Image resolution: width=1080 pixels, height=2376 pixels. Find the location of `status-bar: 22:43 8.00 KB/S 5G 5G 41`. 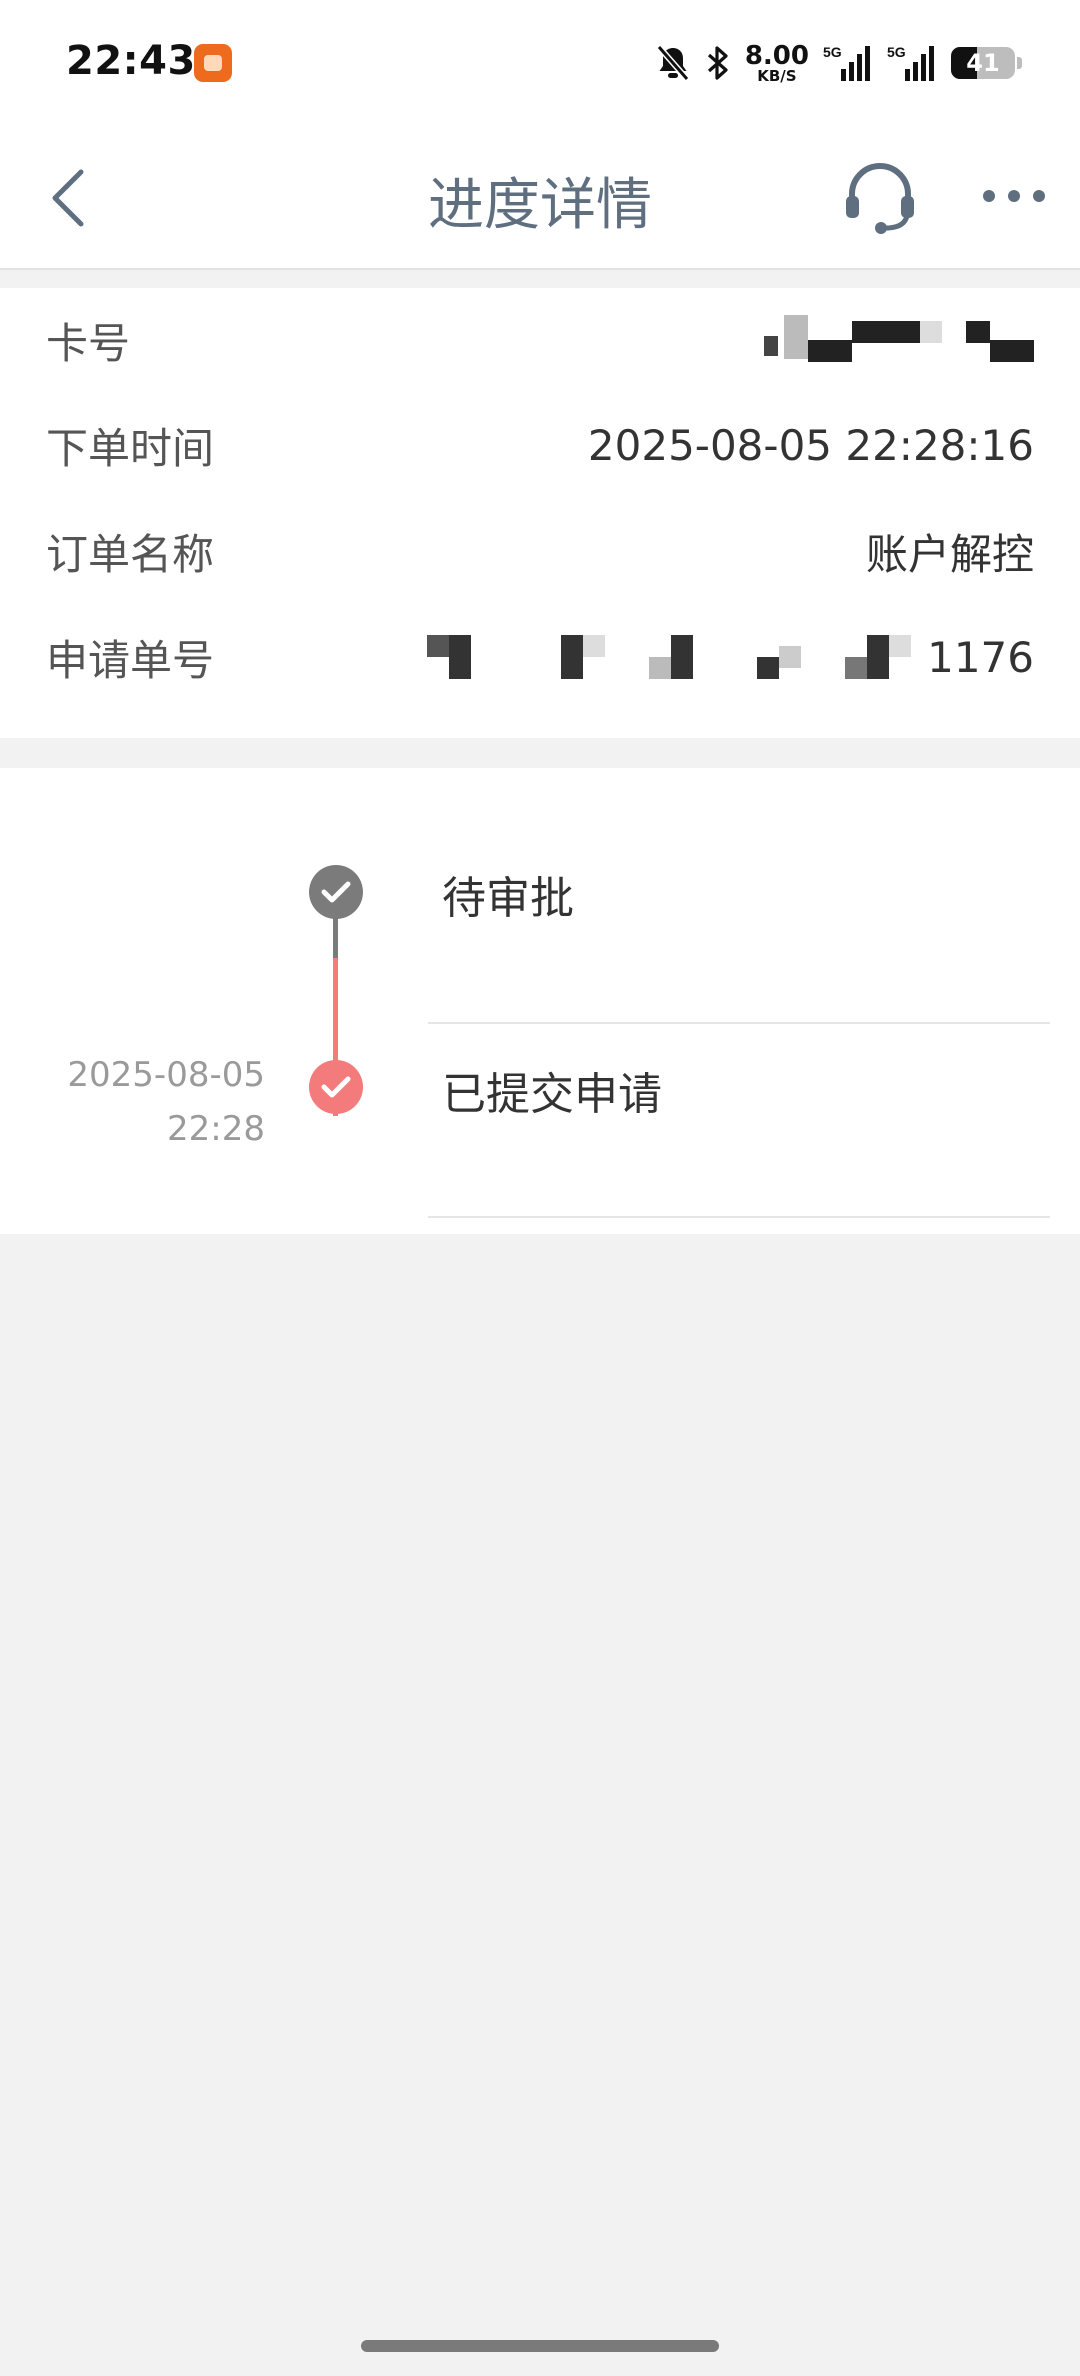

status-bar: 22:43 8.00 KB/S 5G 5G 41 is located at coordinates (540, 63).